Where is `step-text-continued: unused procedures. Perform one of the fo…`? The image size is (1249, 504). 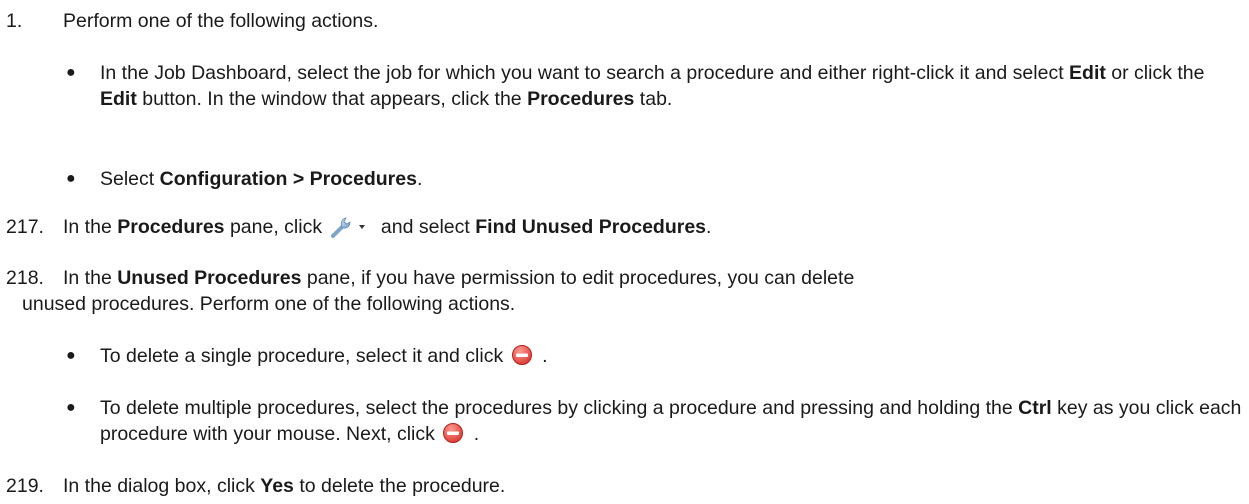
step-text-continued: unused procedures. Perform one of the fo… is located at coordinates (269, 304).